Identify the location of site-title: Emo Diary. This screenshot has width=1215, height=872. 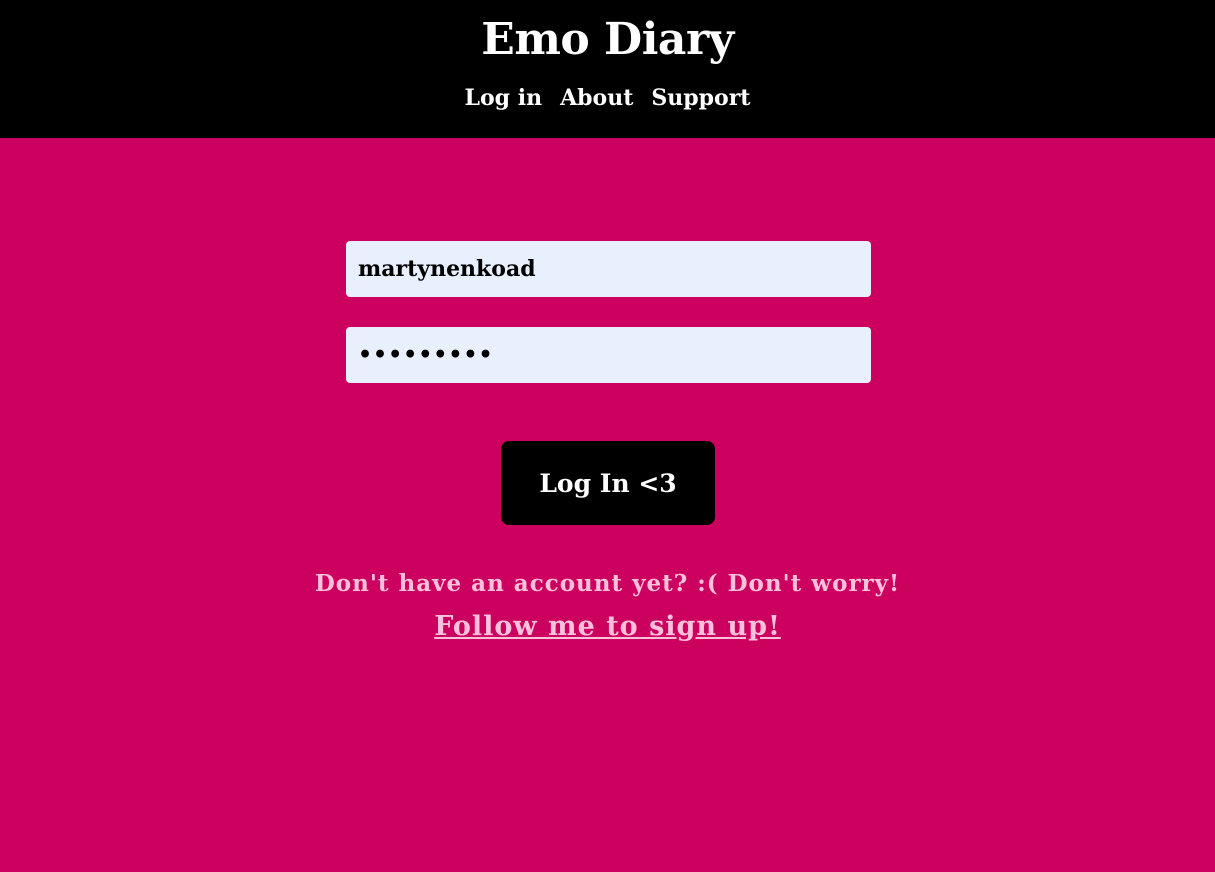
(607, 39).